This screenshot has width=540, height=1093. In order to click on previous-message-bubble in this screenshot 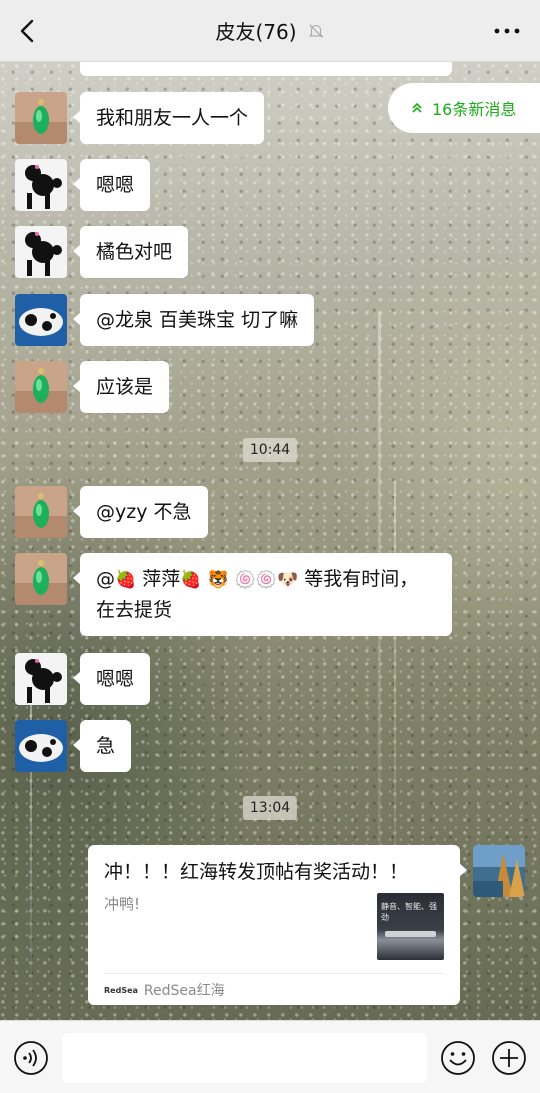, I will do `click(266, 69)`.